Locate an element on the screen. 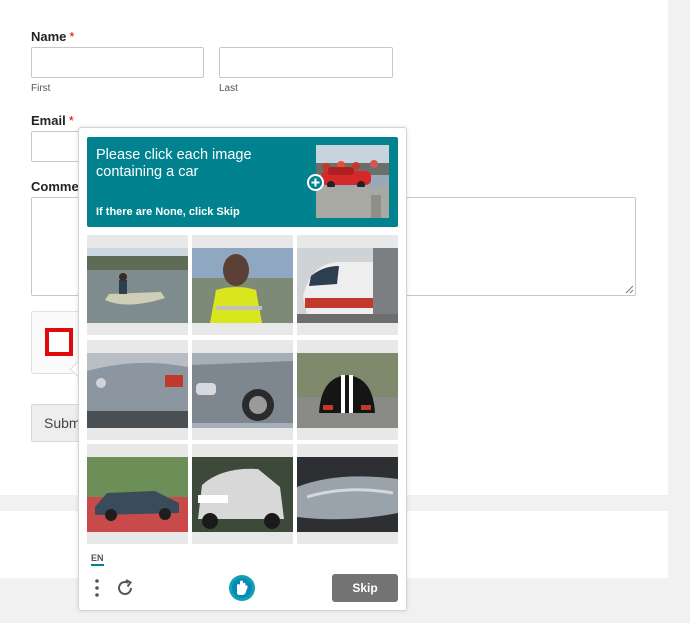  last-sublabel: Last is located at coordinates (228, 88).